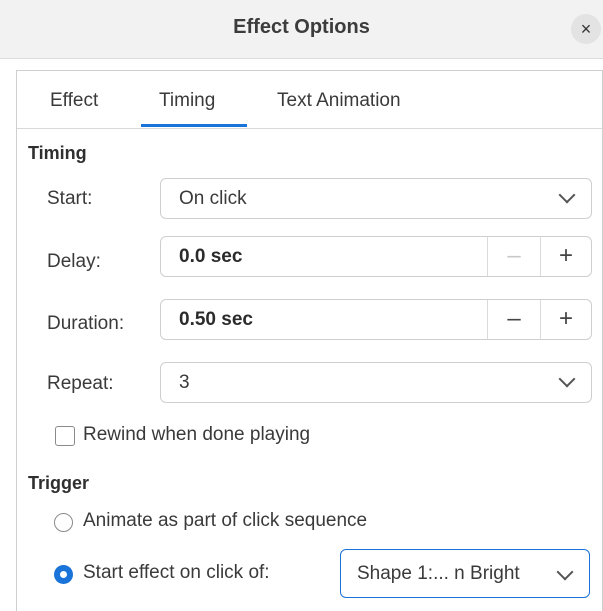 The height and width of the screenshot is (611, 603). Describe the element at coordinates (514, 256) in the screenshot. I see `delay-decrease-button: –` at that location.